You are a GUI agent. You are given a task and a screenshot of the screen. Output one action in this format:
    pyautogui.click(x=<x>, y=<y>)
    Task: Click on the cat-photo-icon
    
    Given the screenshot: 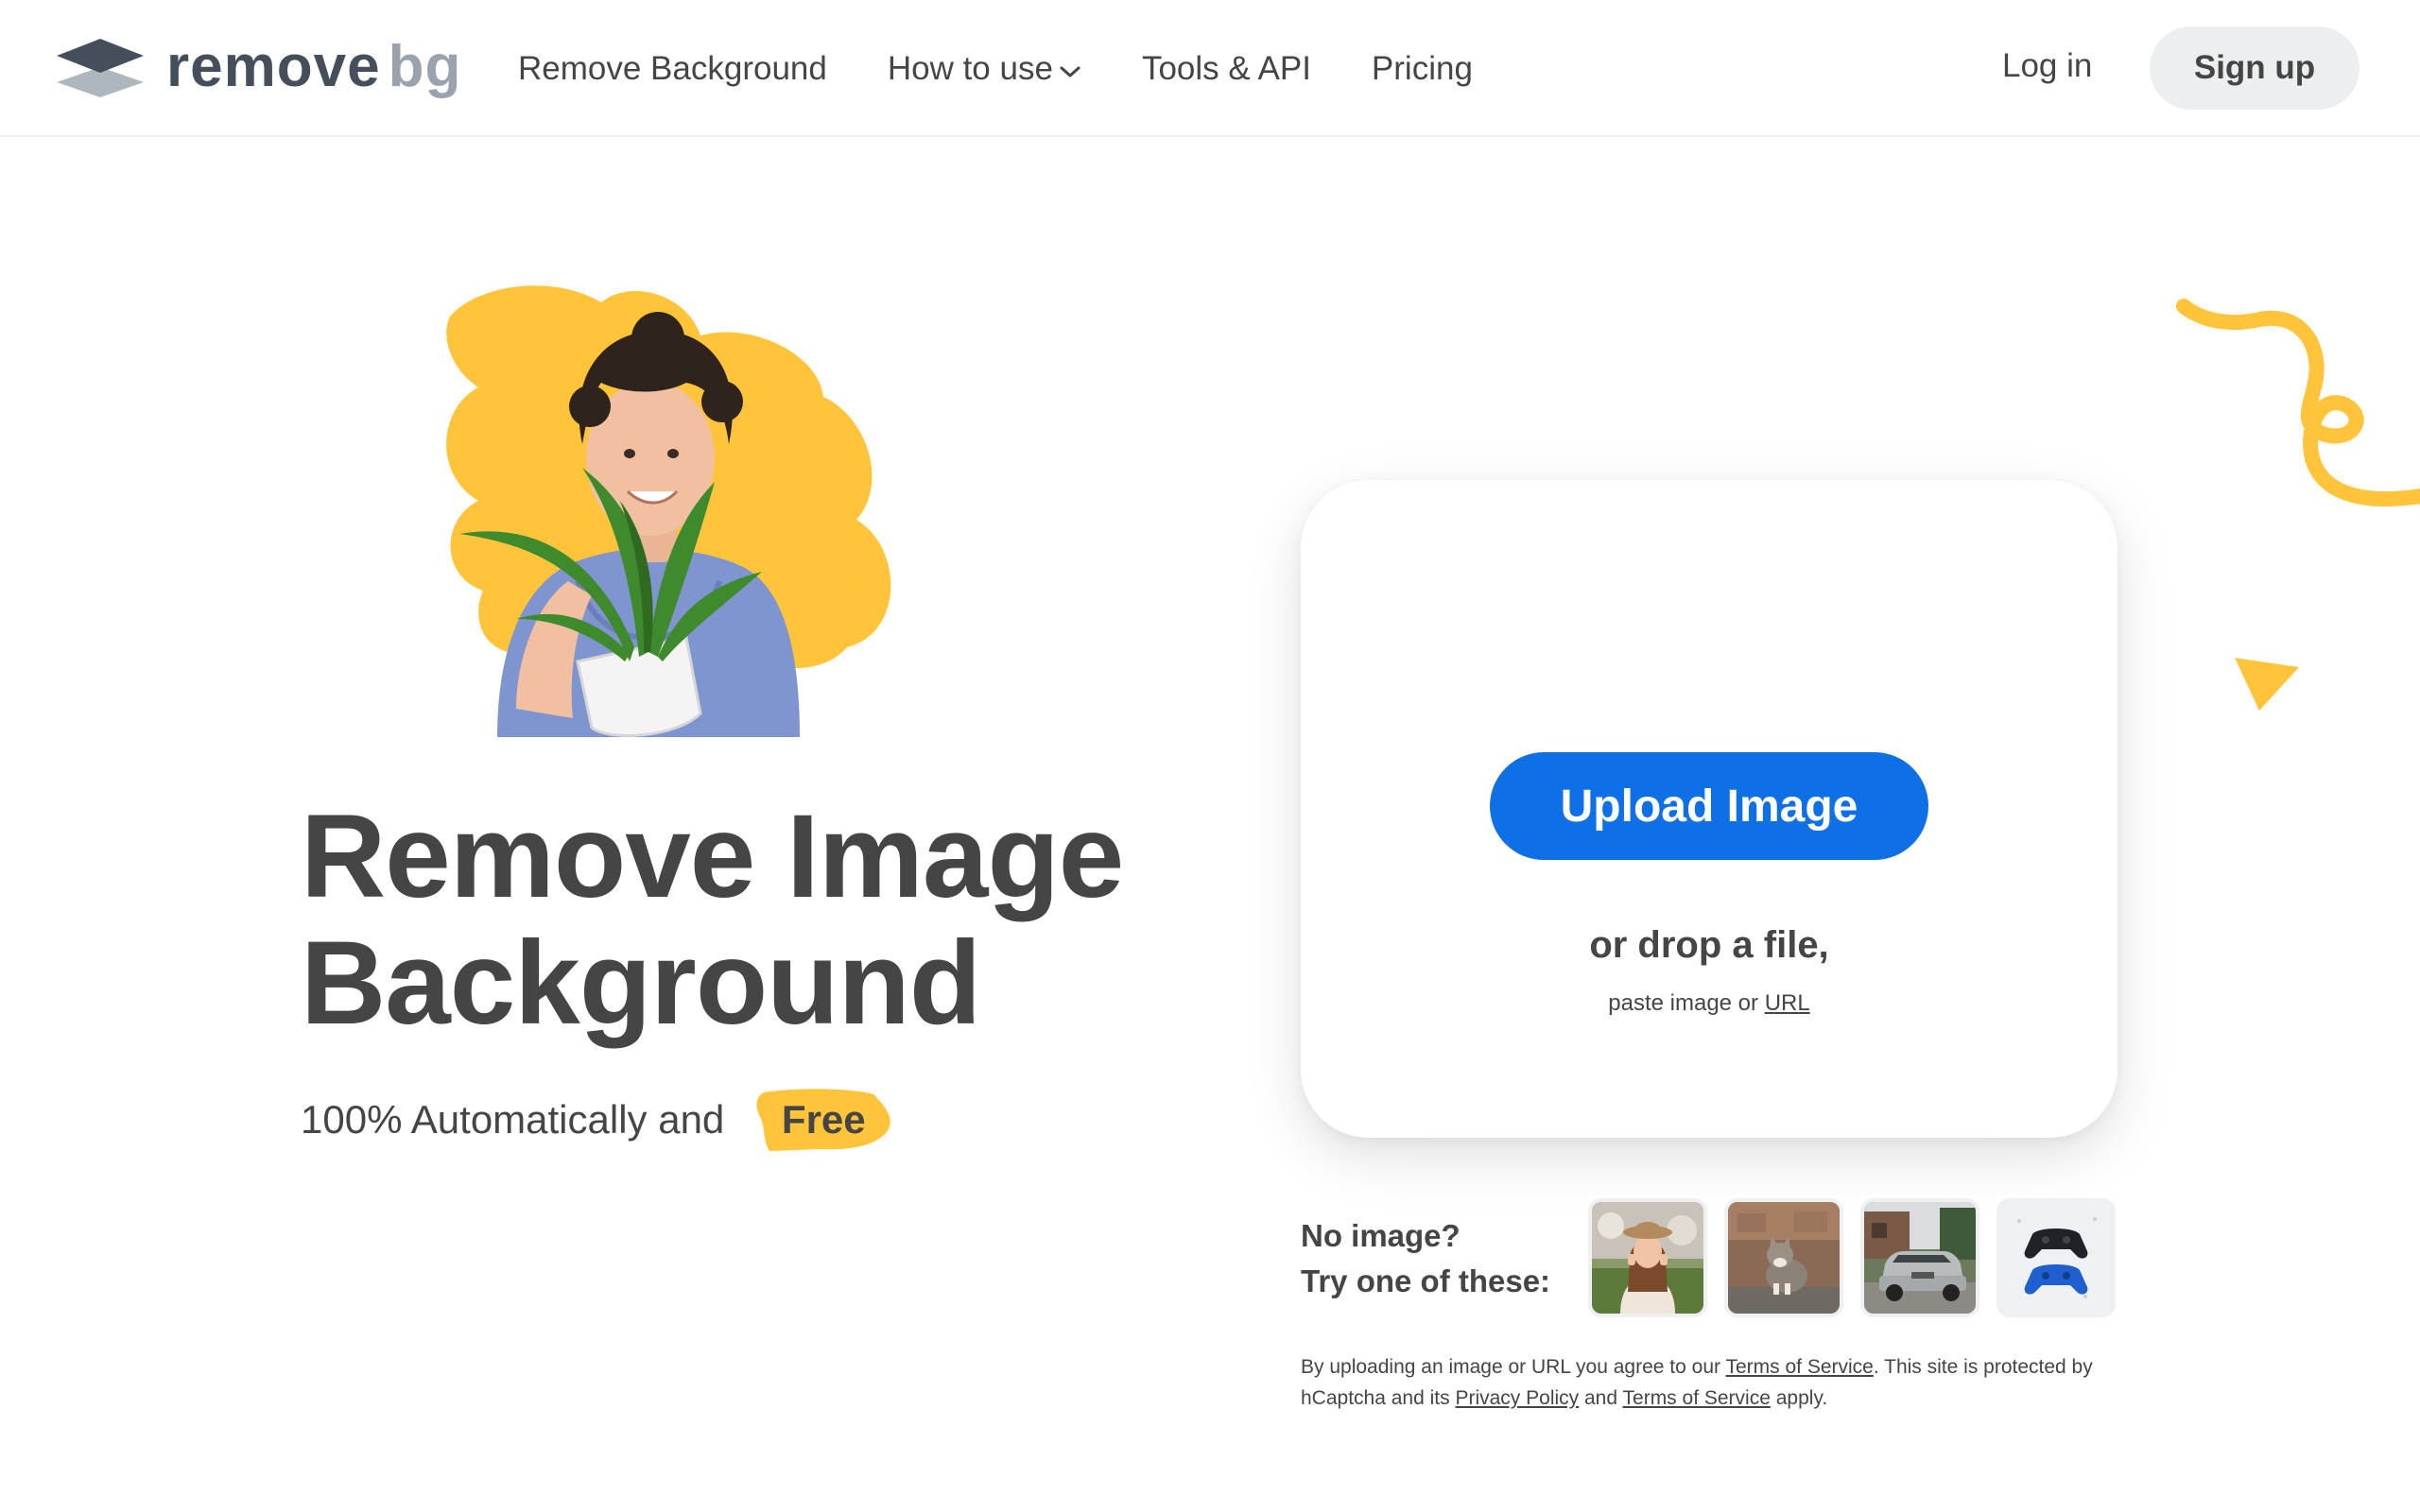 What is the action you would take?
    pyautogui.click(x=1784, y=1258)
    